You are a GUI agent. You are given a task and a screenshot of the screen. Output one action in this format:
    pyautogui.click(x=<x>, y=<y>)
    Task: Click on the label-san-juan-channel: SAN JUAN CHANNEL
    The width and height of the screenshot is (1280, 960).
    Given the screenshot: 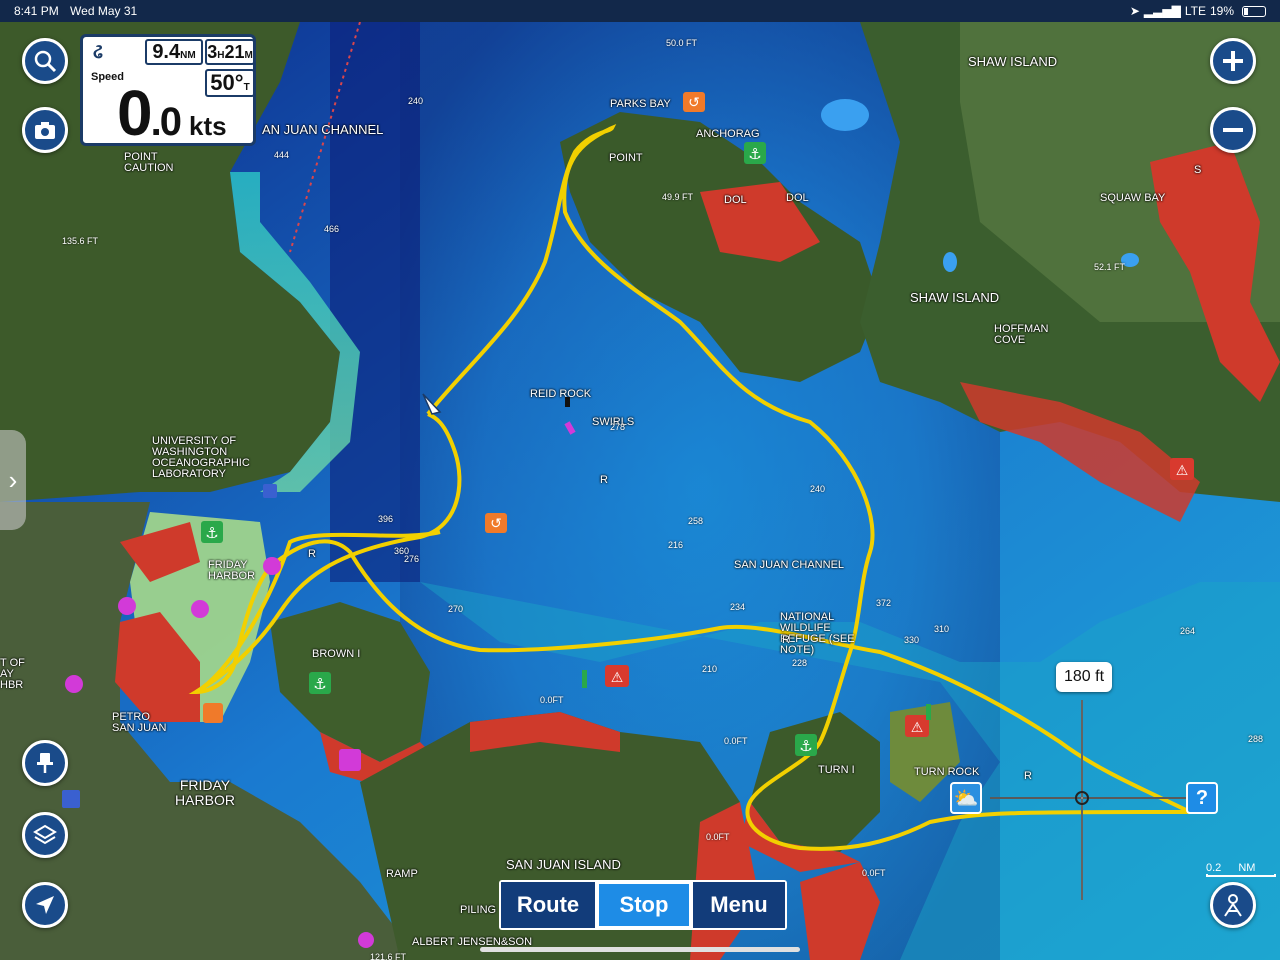 What is the action you would take?
    pyautogui.click(x=789, y=565)
    